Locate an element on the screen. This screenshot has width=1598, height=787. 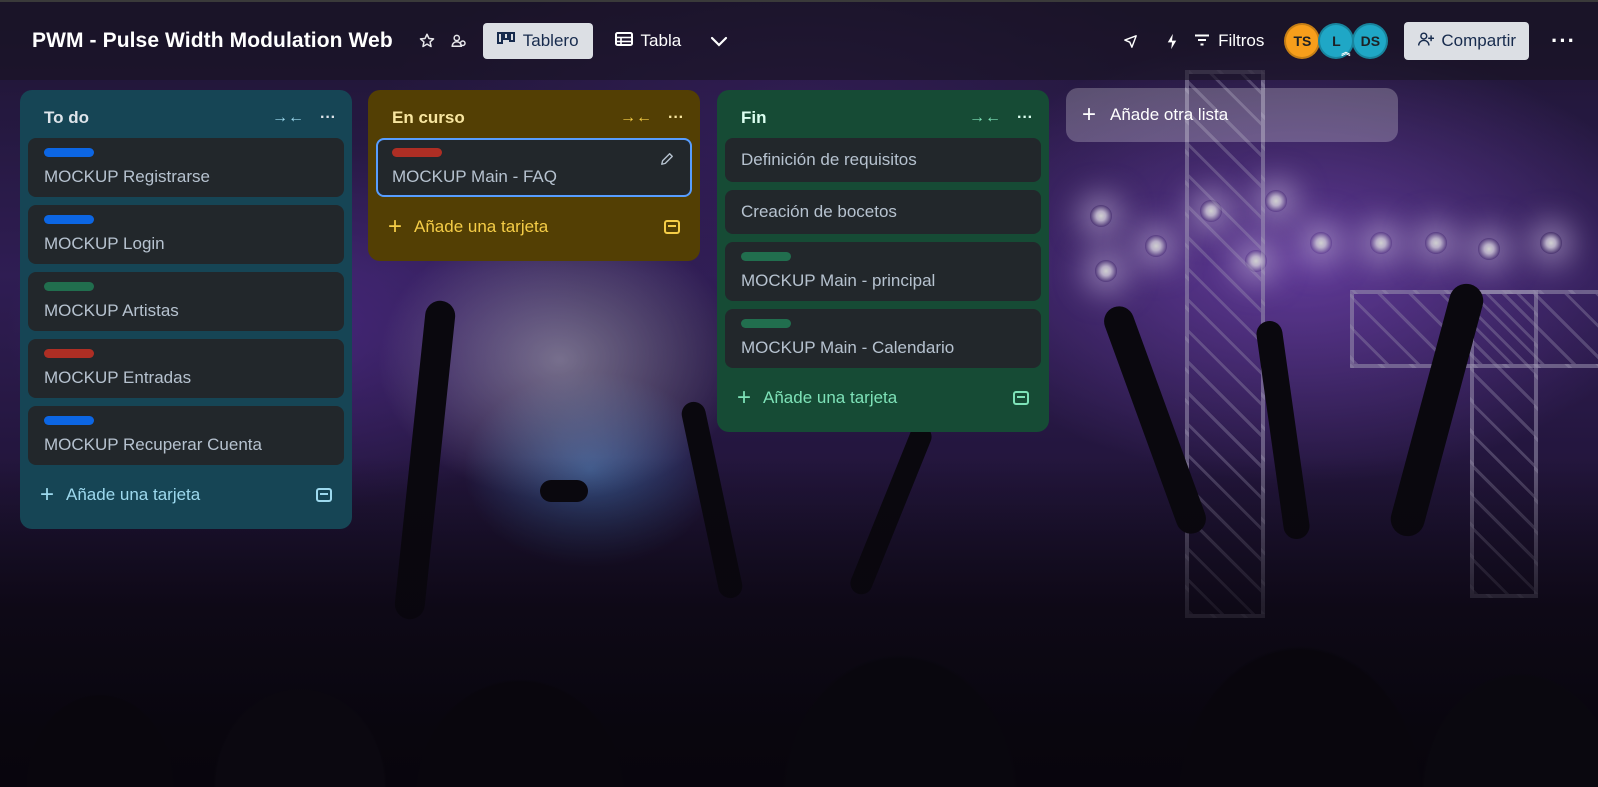
card: MOCKUP Main - FAQ is located at coordinates (534, 167).